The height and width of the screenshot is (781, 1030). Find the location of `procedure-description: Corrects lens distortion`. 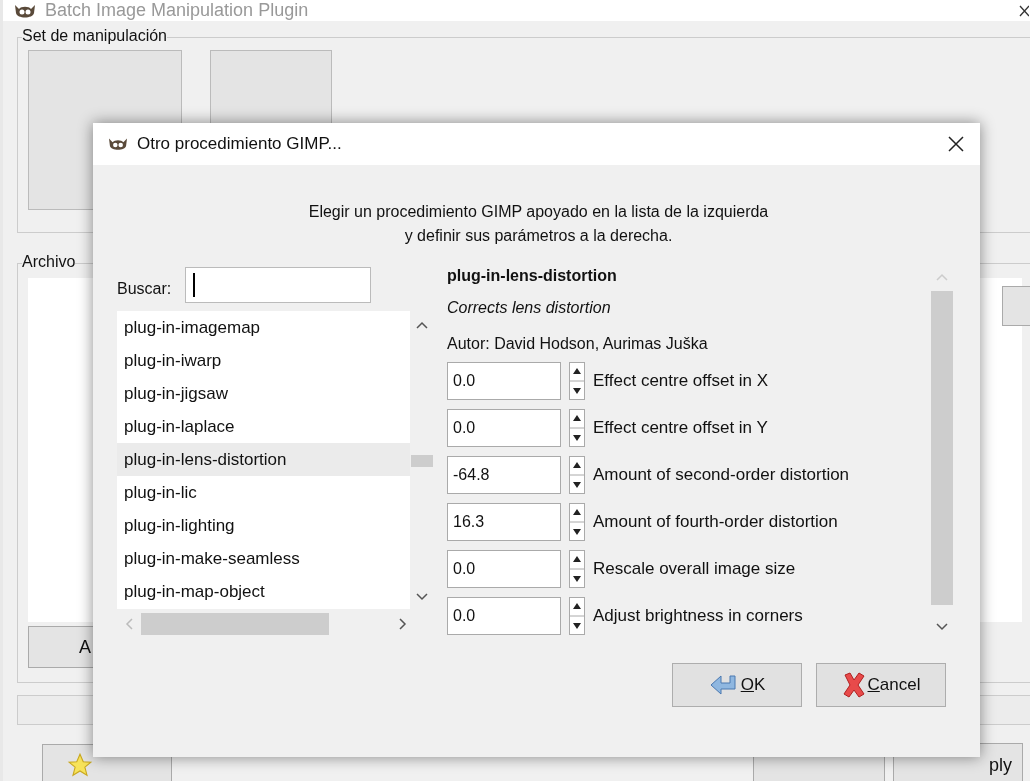

procedure-description: Corrects lens distortion is located at coordinates (529, 308).